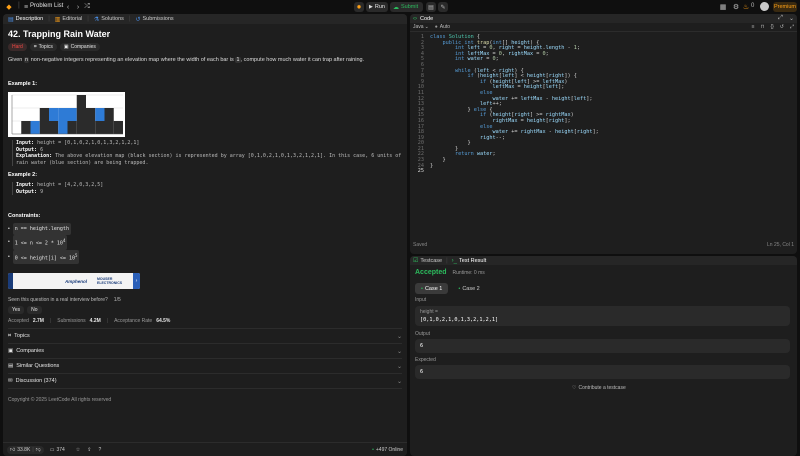  Describe the element at coordinates (371, 7) in the screenshot. I see `play-icon: ▶` at that location.